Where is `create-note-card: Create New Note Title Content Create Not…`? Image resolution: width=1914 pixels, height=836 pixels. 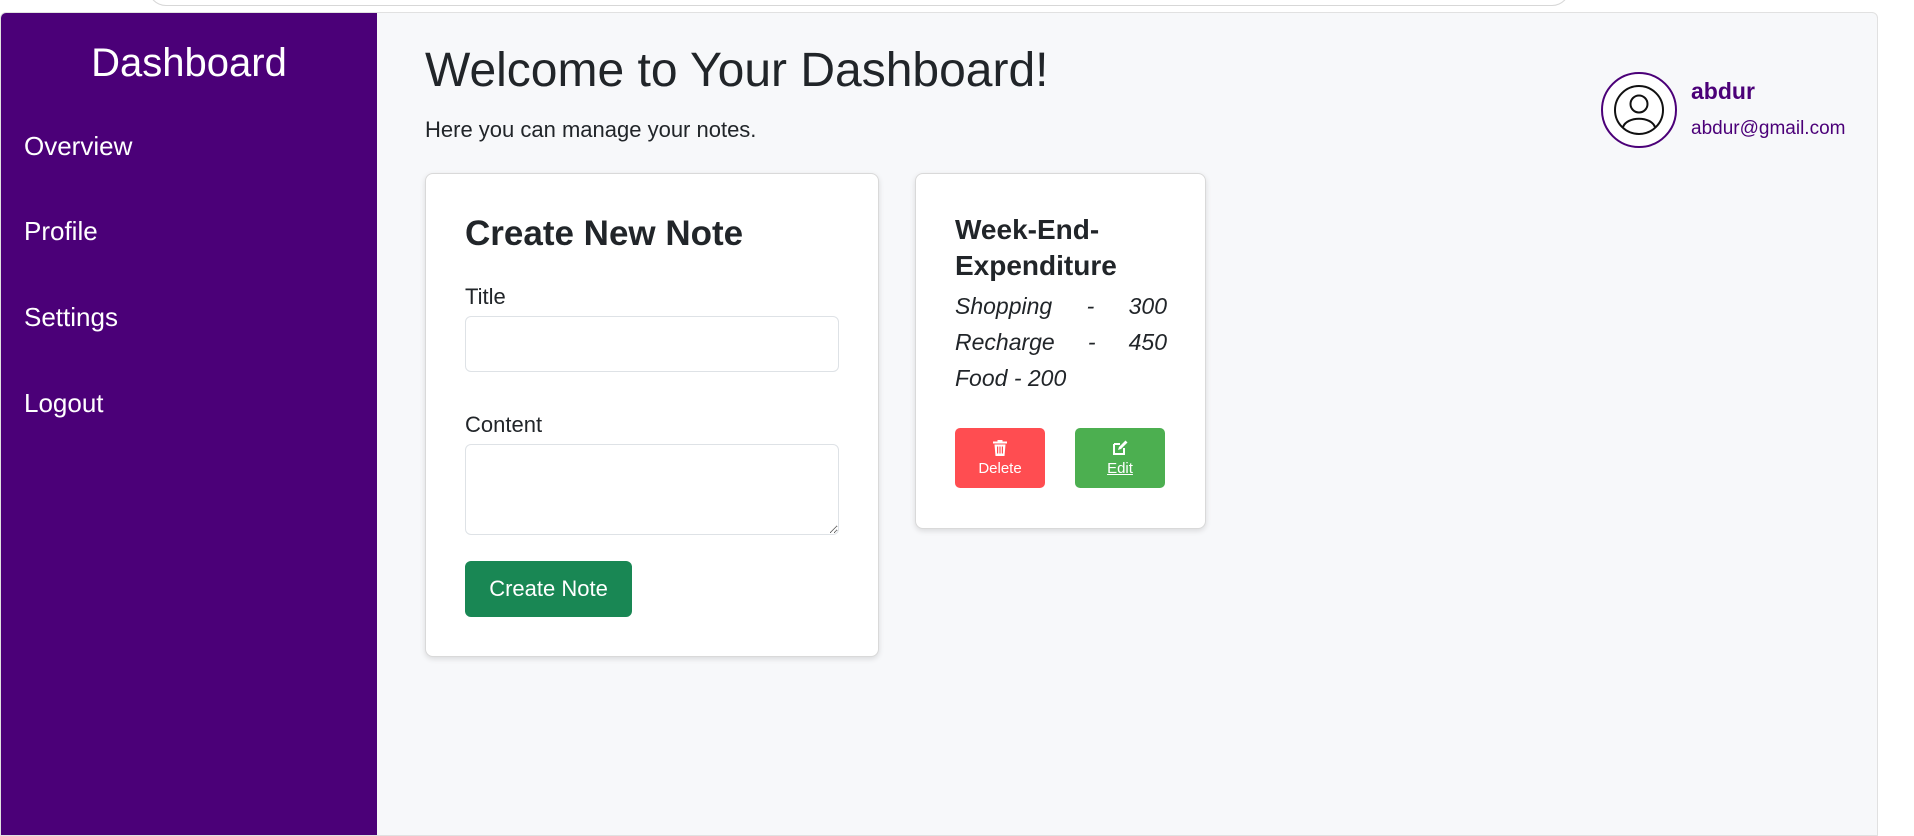
create-note-card: Create New Note Title Content Create Not… is located at coordinates (652, 415).